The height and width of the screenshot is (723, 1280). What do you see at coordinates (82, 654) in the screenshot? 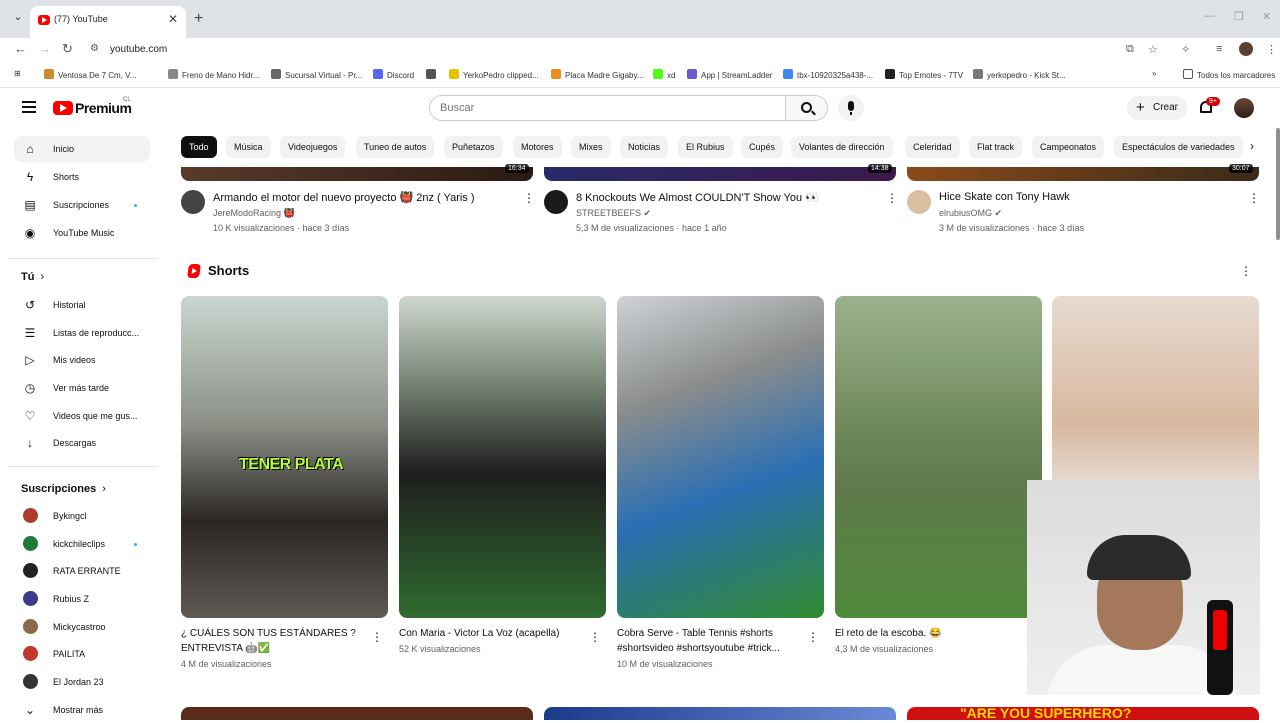
I see `sidebar-channel: PAILITA` at bounding box center [82, 654].